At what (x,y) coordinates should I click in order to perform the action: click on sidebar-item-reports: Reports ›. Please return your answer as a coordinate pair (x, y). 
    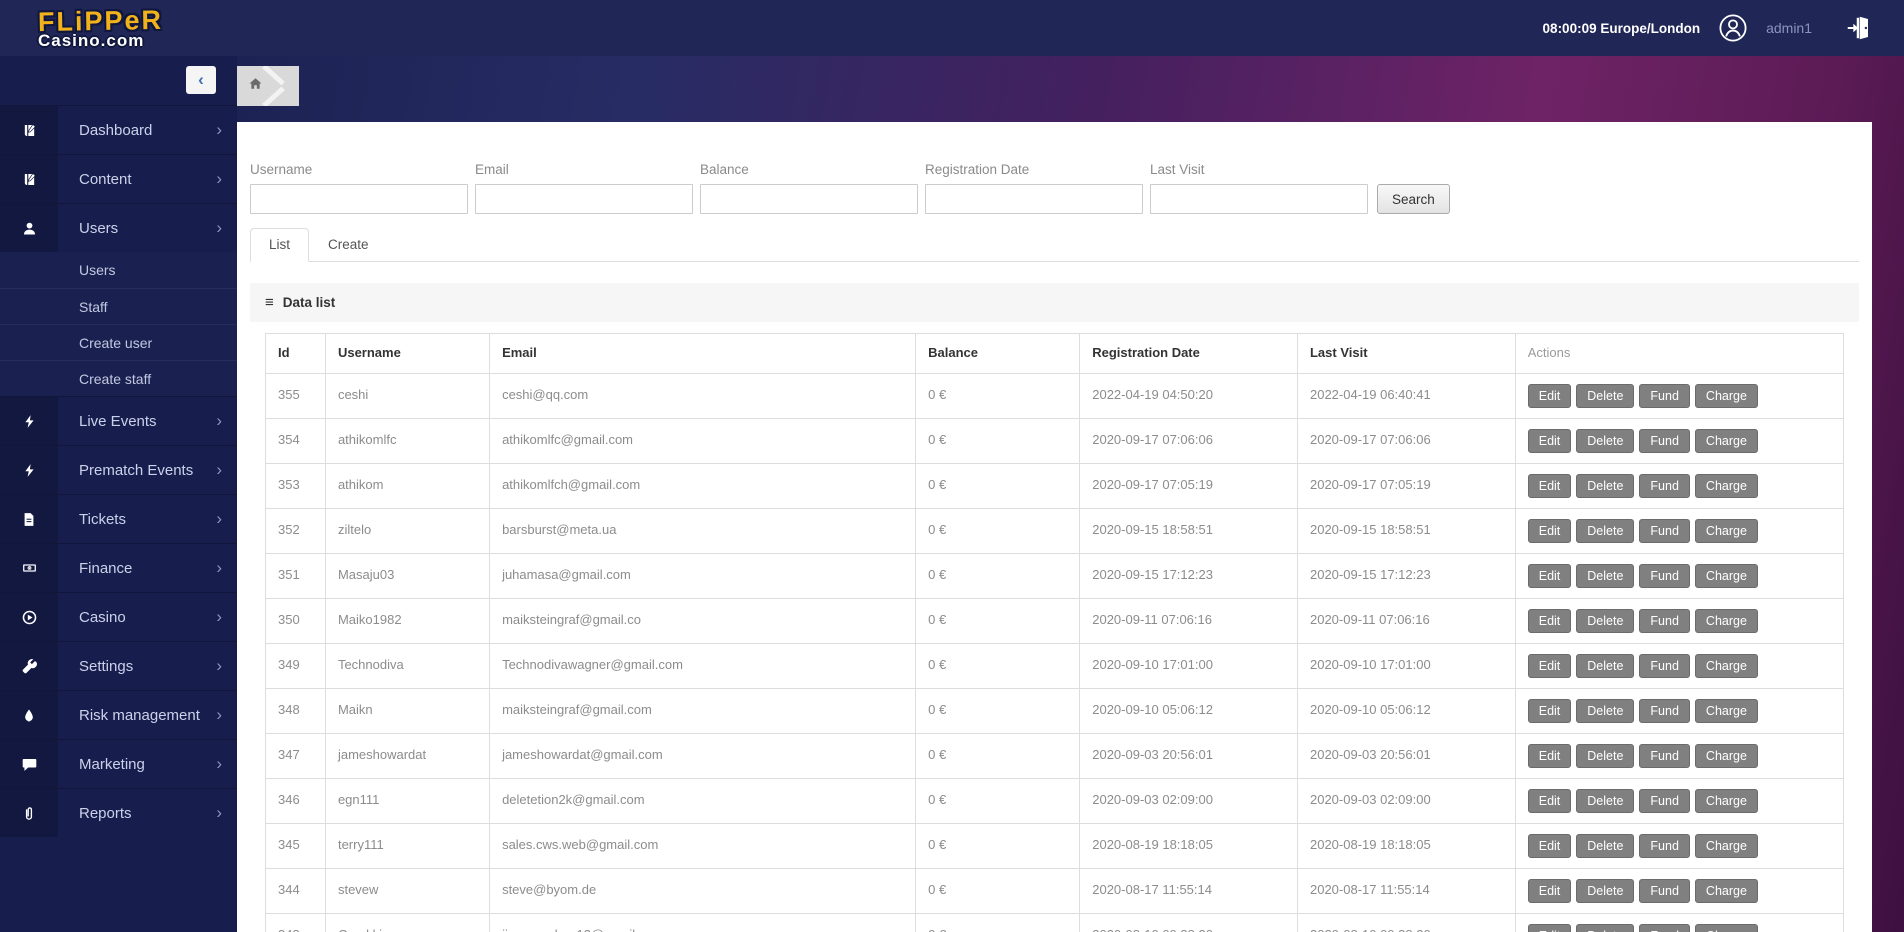
    Looking at the image, I should click on (118, 812).